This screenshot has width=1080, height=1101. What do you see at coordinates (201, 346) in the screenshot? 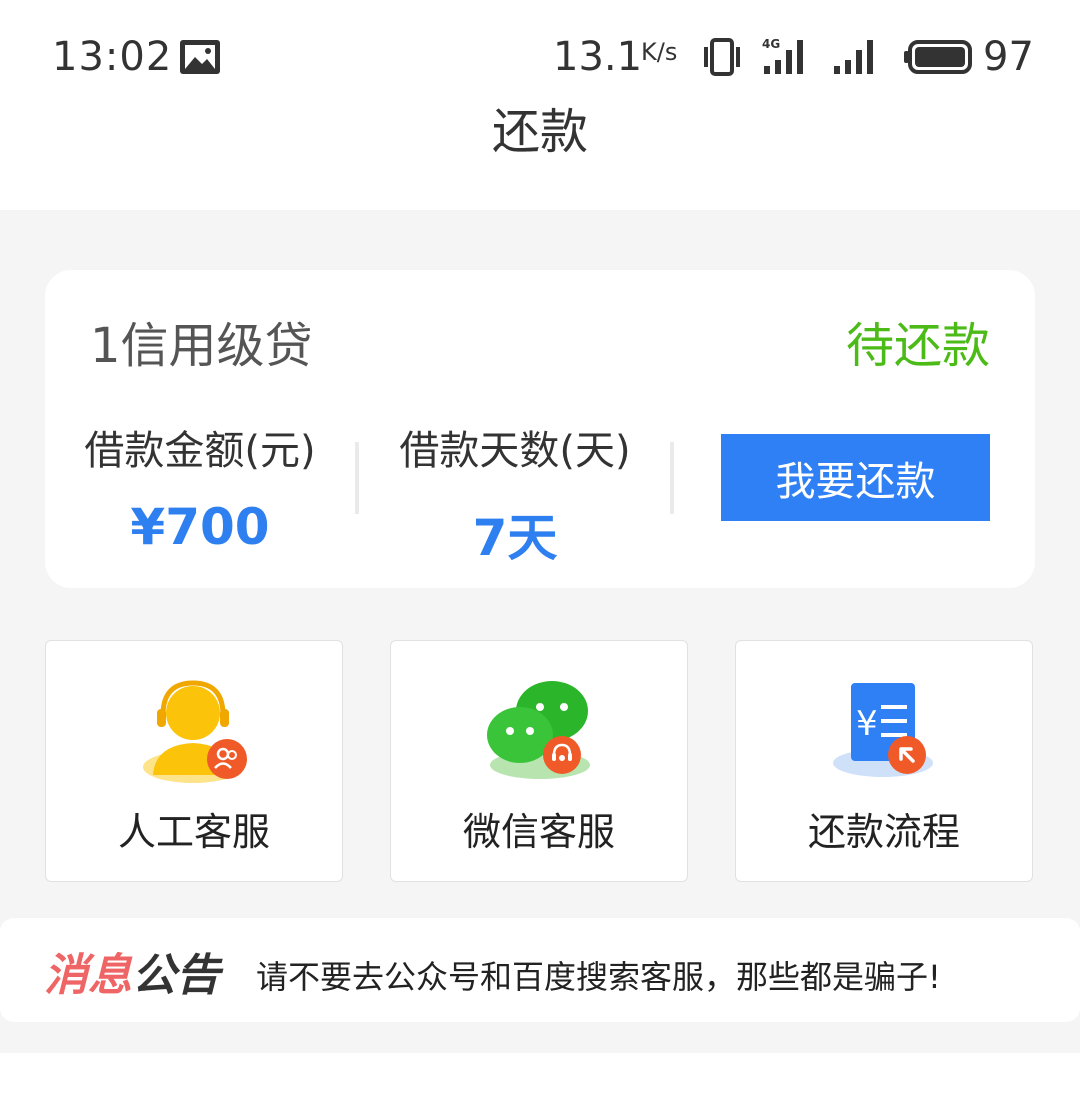
I see `loan-product-name: 1信用级贷` at bounding box center [201, 346].